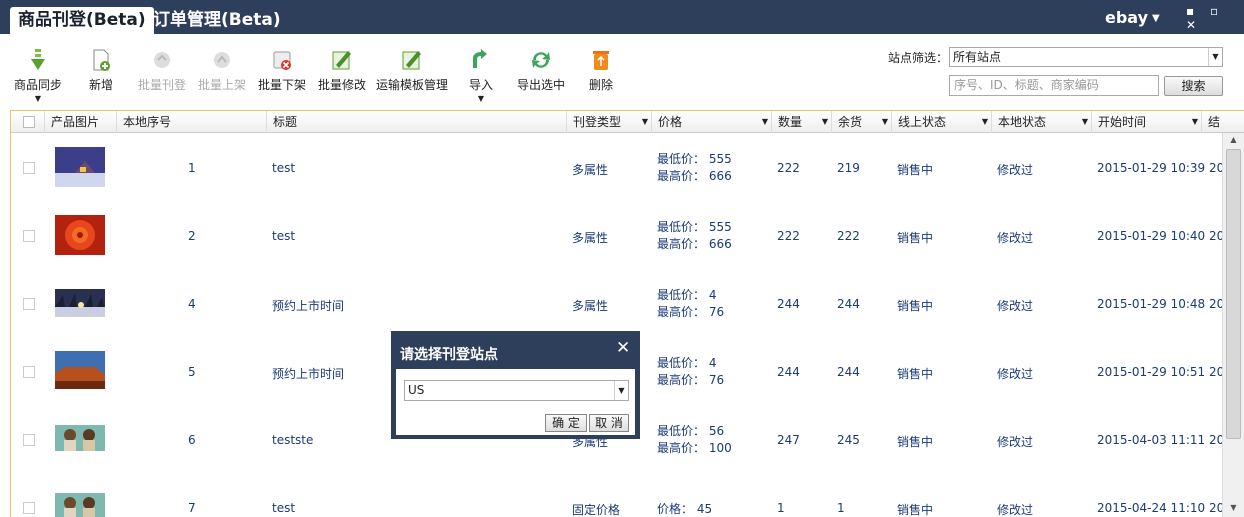  I want to click on new-label: 新增, so click(101, 85).